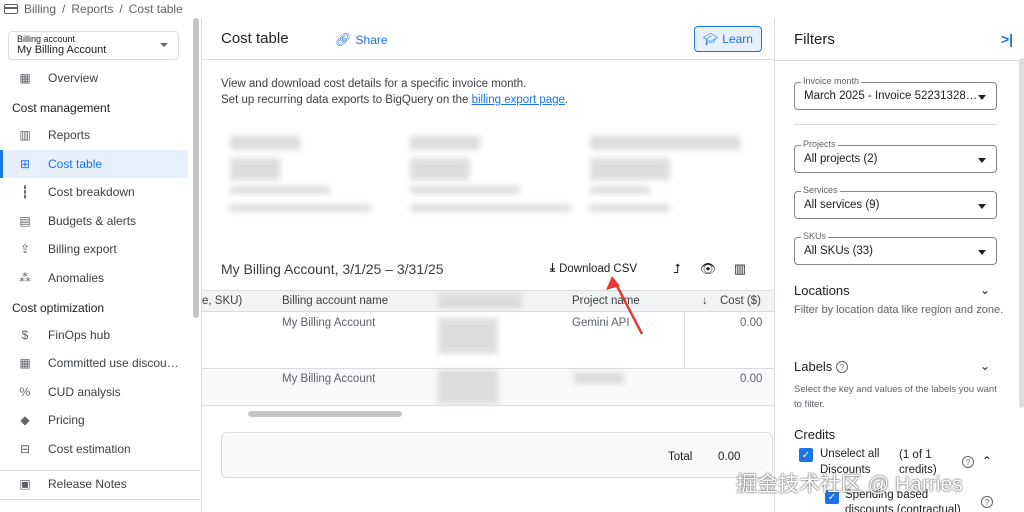 This screenshot has width=1024, height=512. I want to click on dollar-circle-icon: $, so click(25, 335).